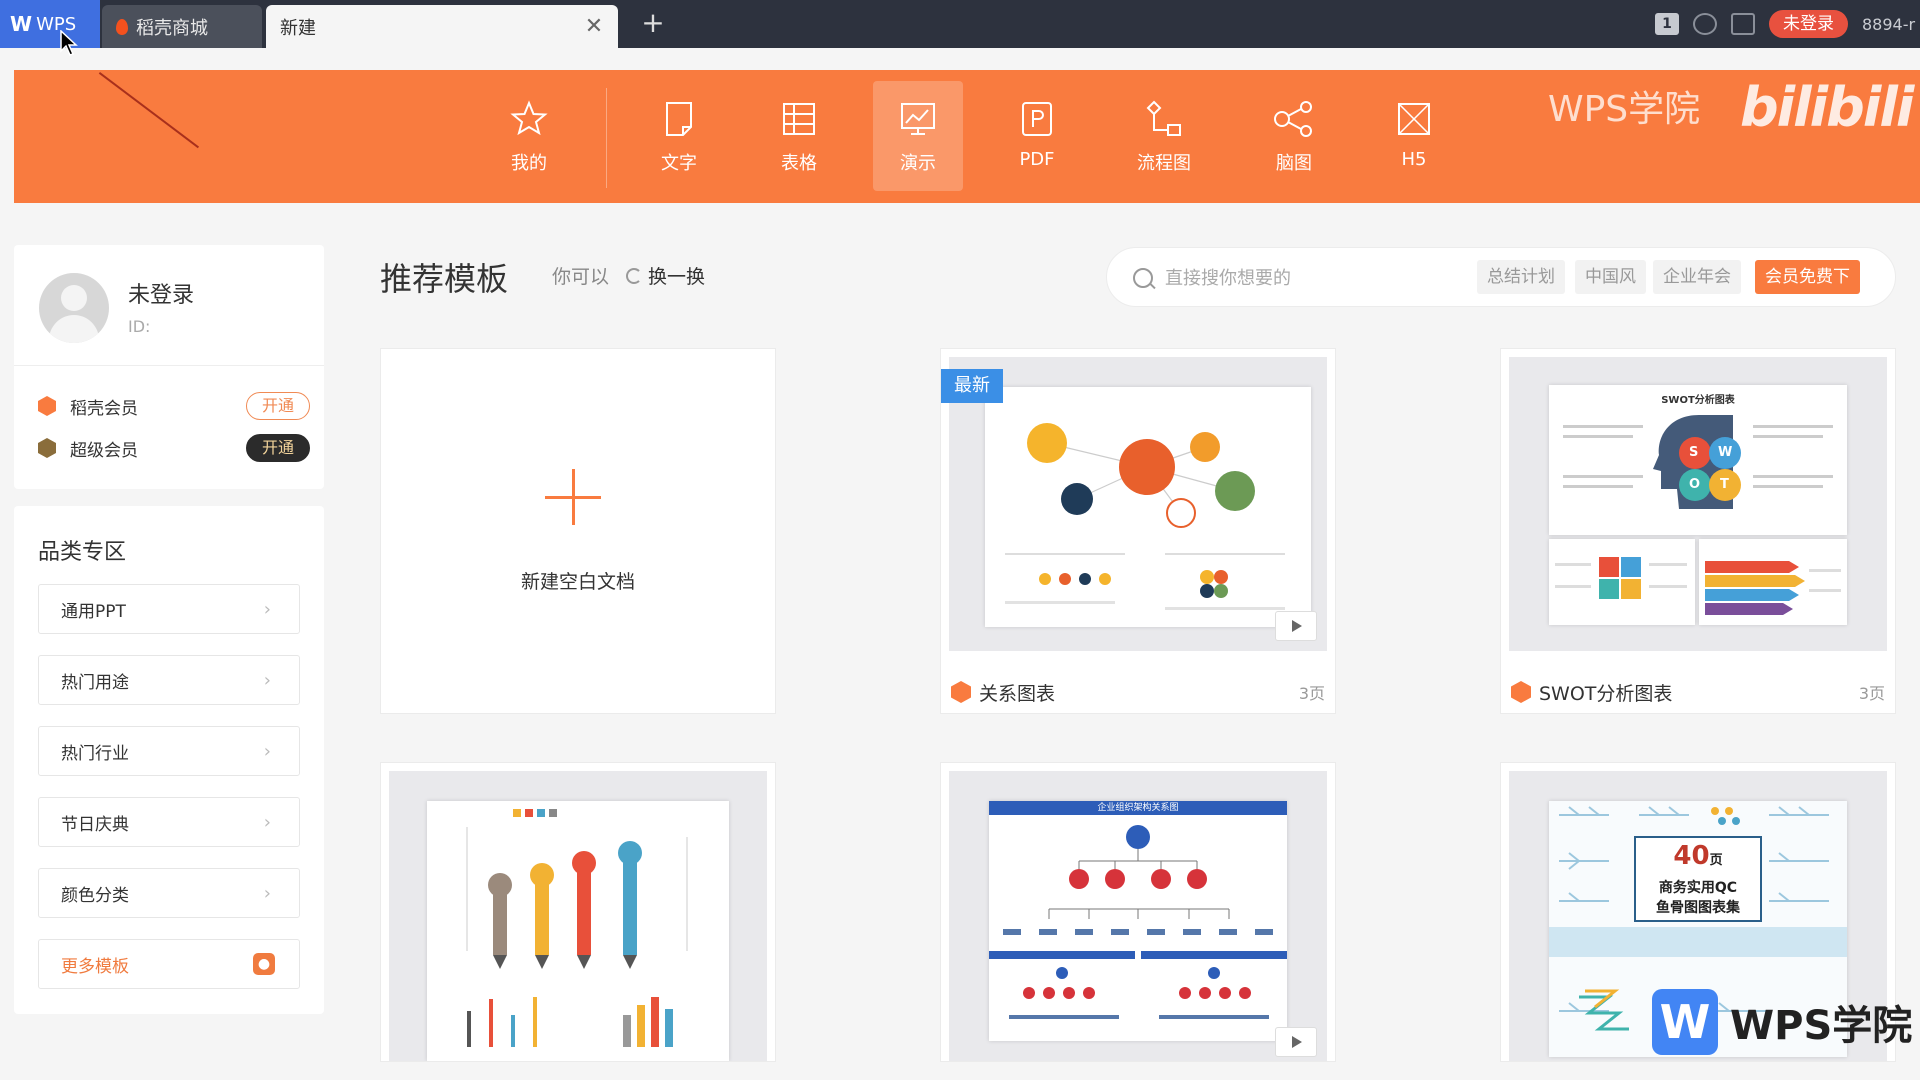  I want to click on presentation-icon, so click(918, 119).